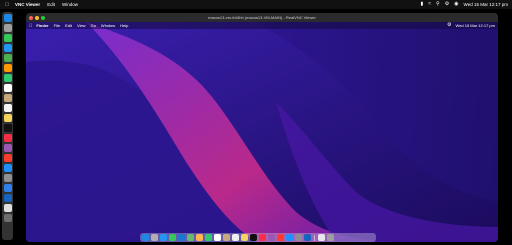 The width and height of the screenshot is (512, 245). I want to click on host-dock, so click(7, 126).